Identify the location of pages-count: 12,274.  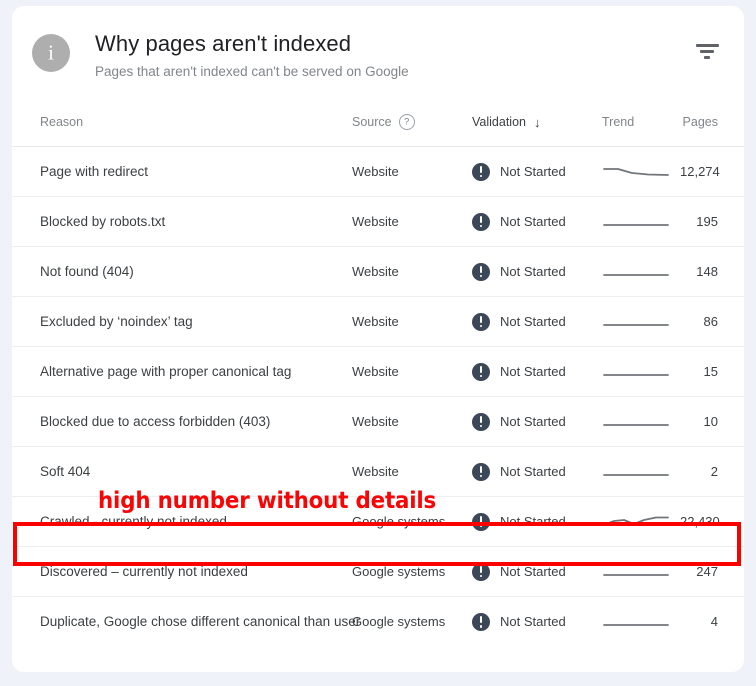
(700, 171).